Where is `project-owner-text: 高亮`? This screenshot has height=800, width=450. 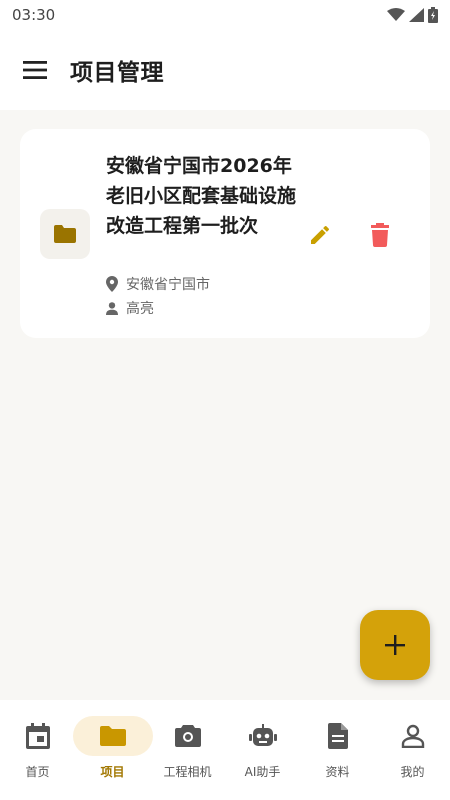 project-owner-text: 高亮 is located at coordinates (140, 309).